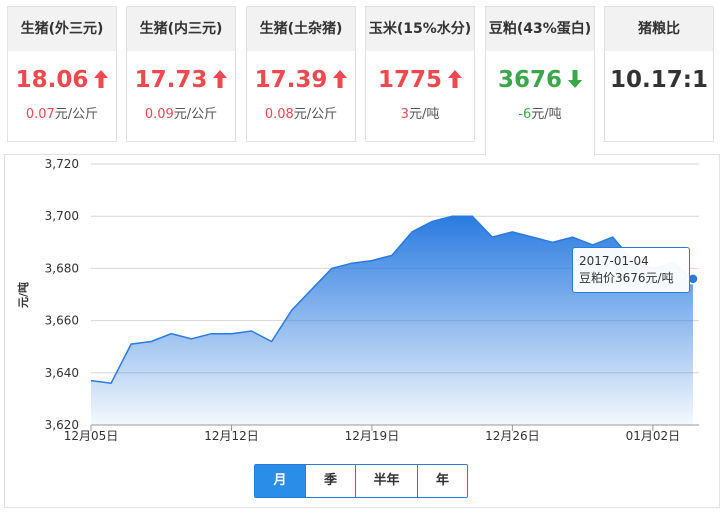  I want to click on price-card-4: 豆粕(43%蛋白) 3676 -6元/吨, so click(540, 81).